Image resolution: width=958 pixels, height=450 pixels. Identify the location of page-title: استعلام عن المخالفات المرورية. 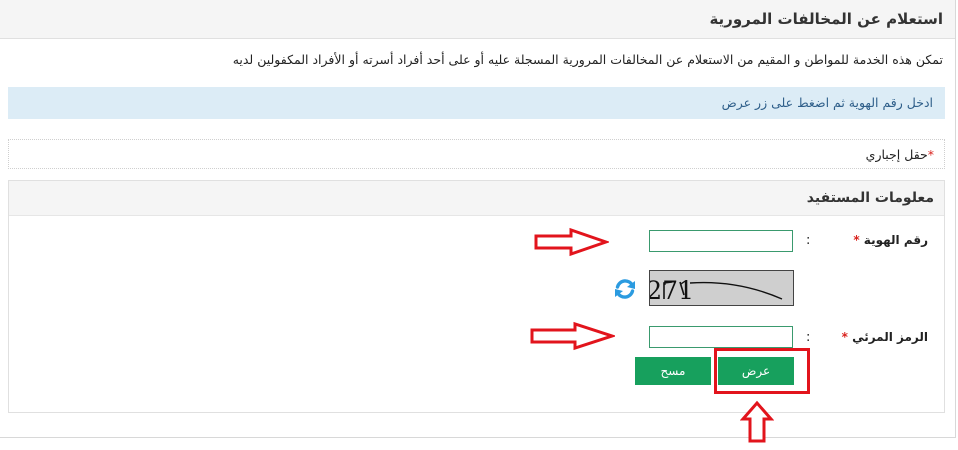
(477, 19).